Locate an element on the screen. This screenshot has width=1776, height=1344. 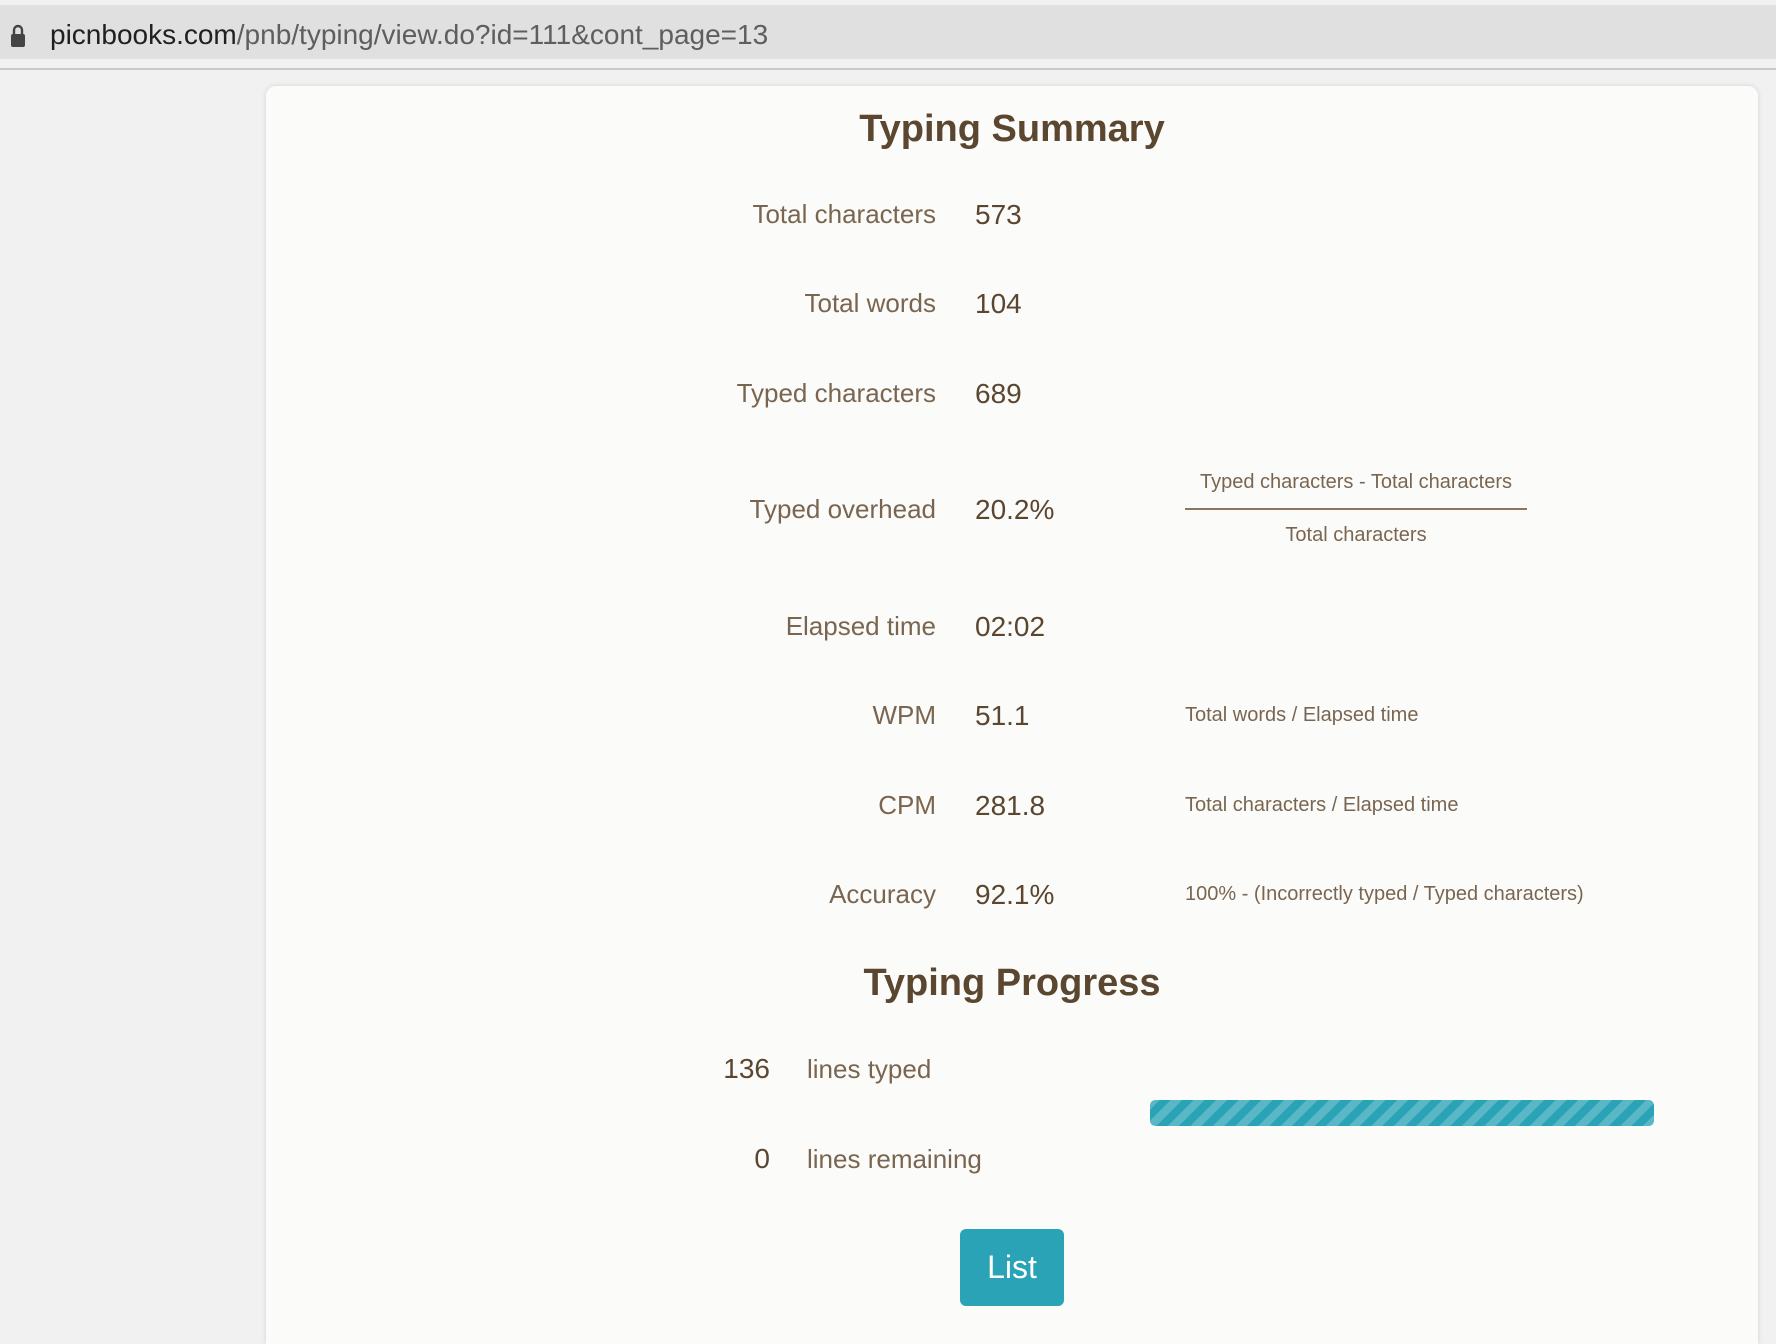
total-words-value: 104 is located at coordinates (998, 303).